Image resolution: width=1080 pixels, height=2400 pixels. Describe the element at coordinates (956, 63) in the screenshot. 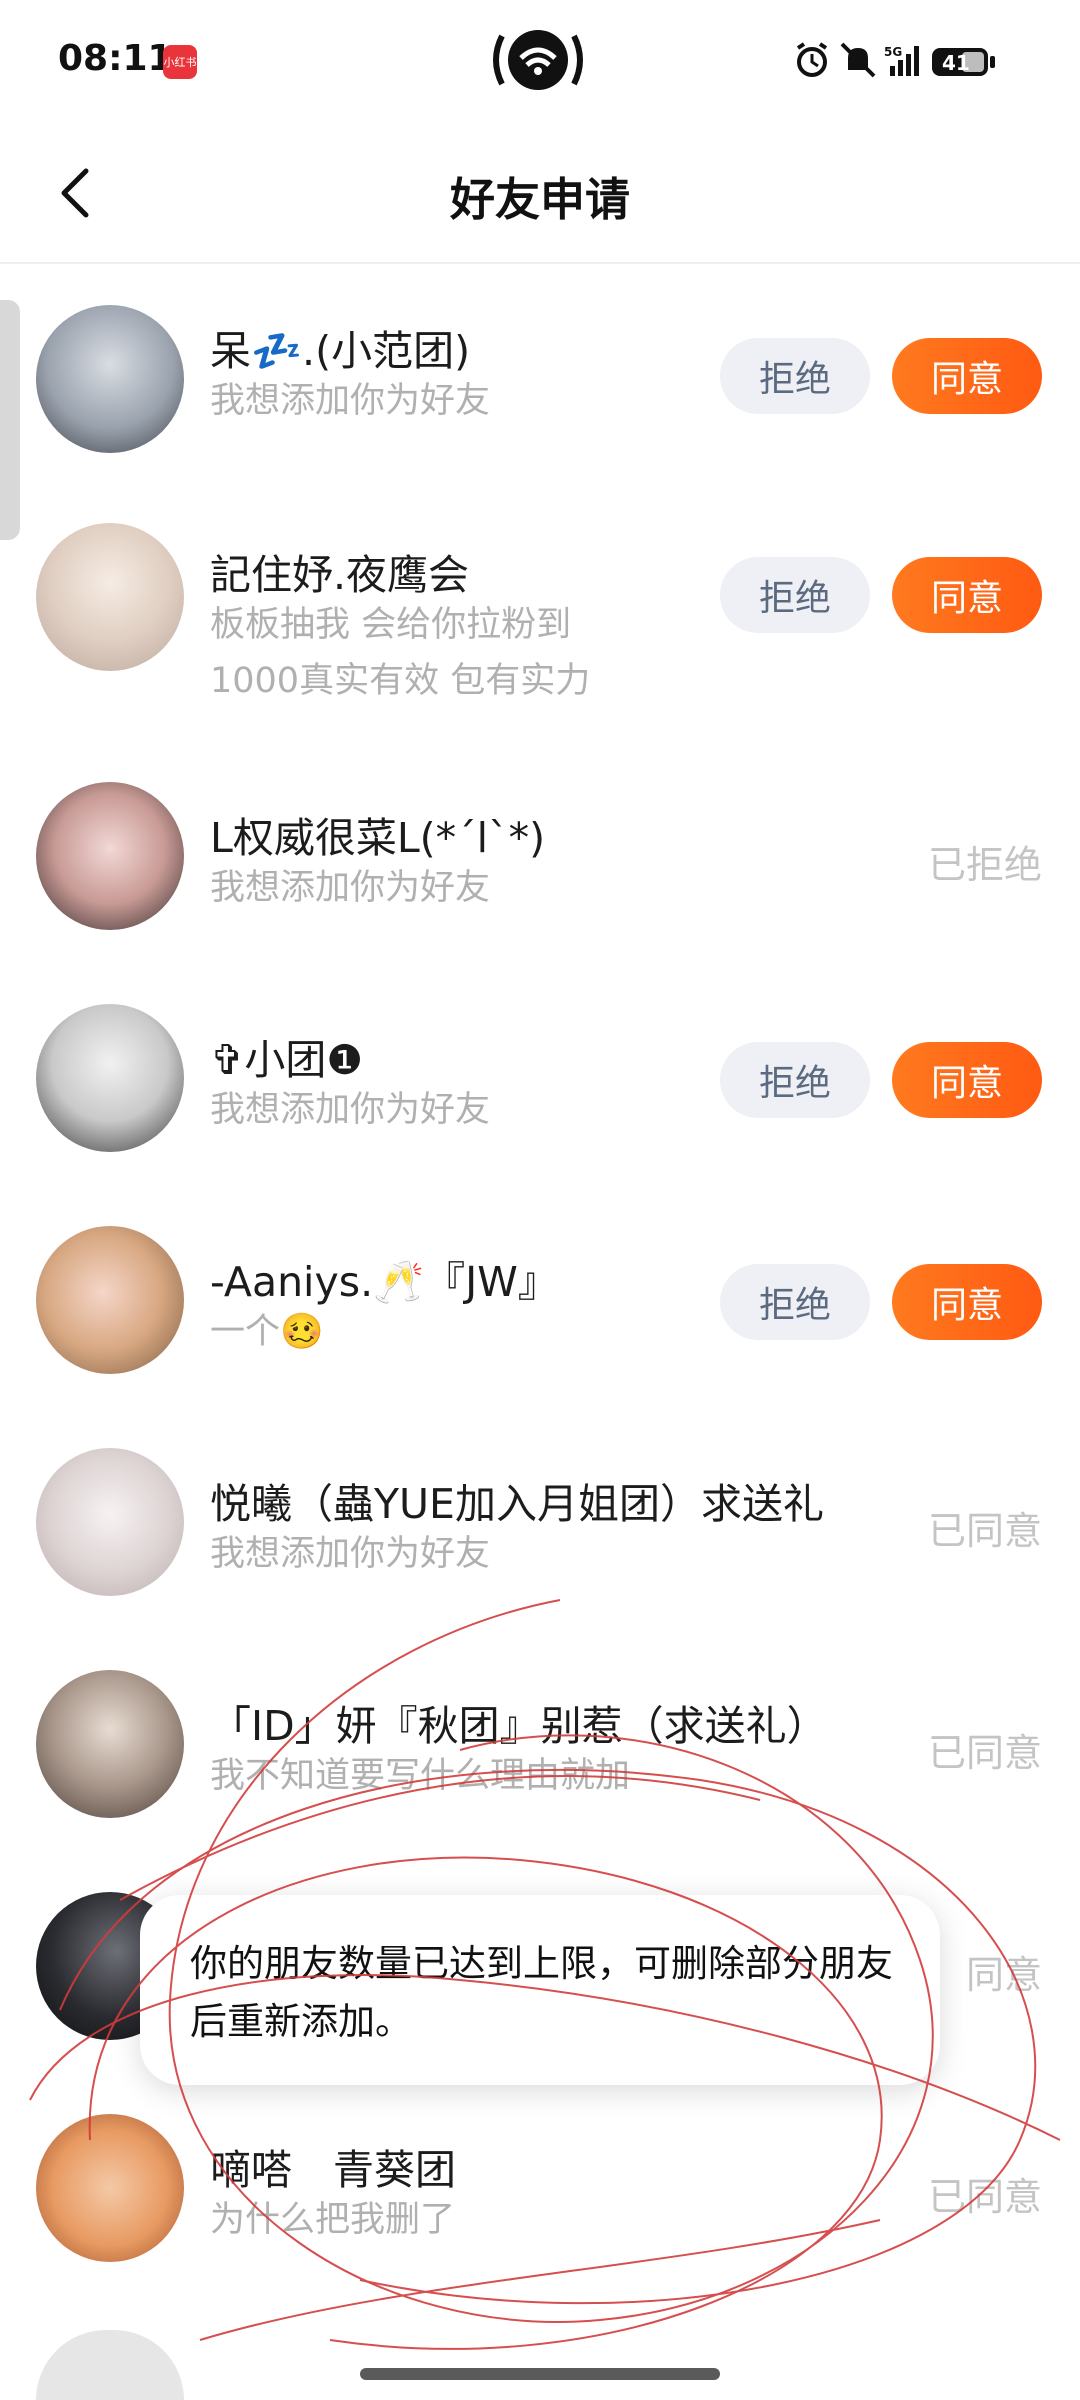

I see `svg-text: 41` at that location.